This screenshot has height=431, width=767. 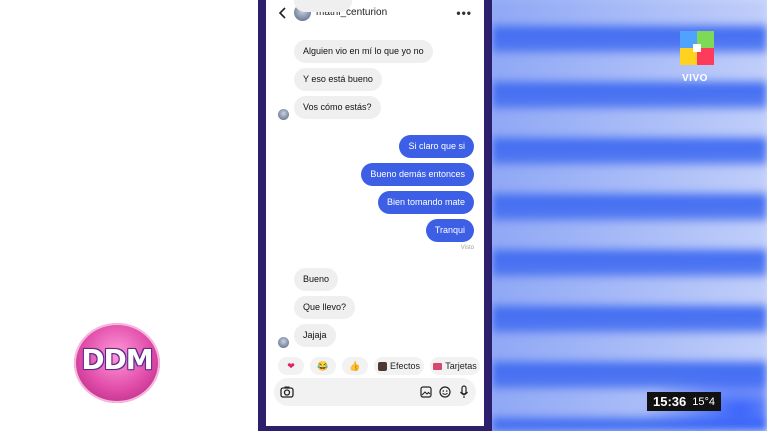 I want to click on camera-icon, so click(x=287, y=392).